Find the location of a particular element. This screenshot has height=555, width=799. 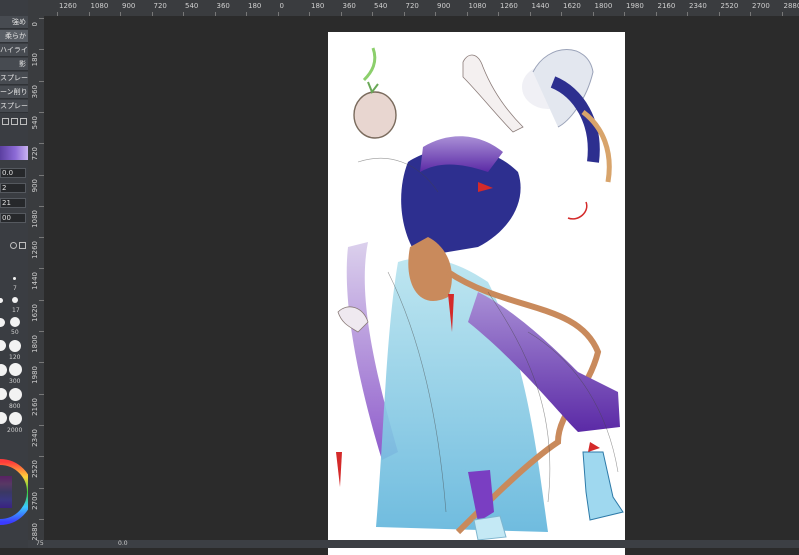

v-ruler-label: 2160 is located at coordinates (35, 407).